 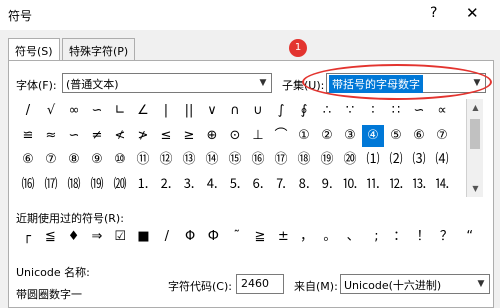 I want to click on symbol-cell: ⌒, so click(x=281, y=135).